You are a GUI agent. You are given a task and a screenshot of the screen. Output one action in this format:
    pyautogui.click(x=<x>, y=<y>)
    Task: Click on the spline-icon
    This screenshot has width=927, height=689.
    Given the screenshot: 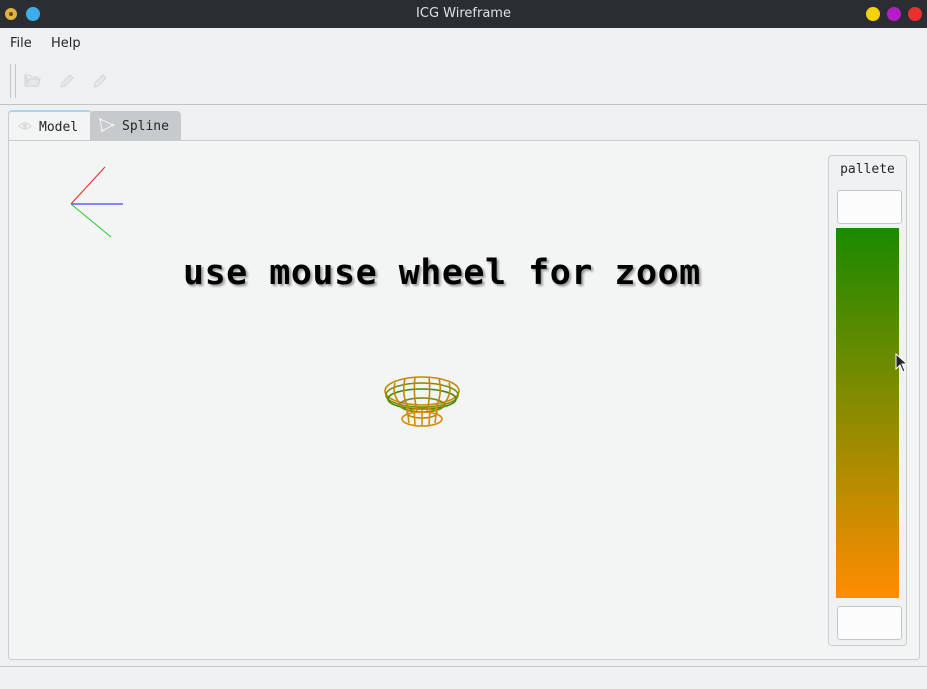 What is the action you would take?
    pyautogui.click(x=107, y=125)
    